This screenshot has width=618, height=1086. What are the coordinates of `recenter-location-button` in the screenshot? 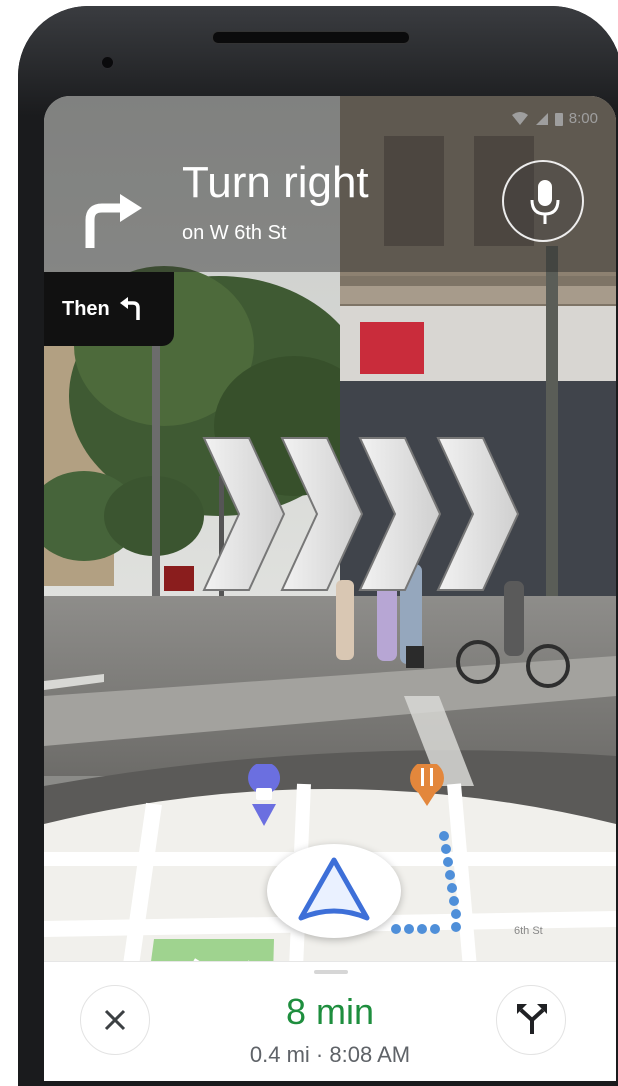 It's located at (334, 891).